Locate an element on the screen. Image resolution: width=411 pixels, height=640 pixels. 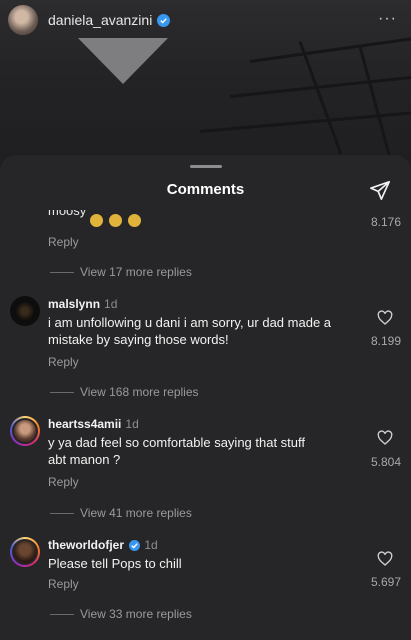
comment-username: theworldofjer 1d is located at coordinates (103, 545).